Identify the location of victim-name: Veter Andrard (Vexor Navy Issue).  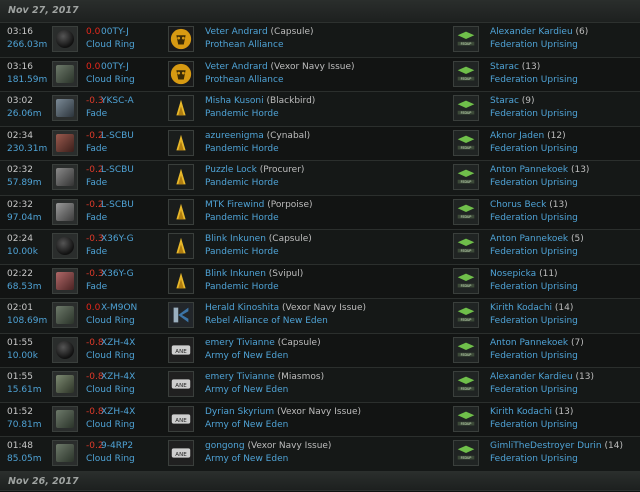
(280, 67).